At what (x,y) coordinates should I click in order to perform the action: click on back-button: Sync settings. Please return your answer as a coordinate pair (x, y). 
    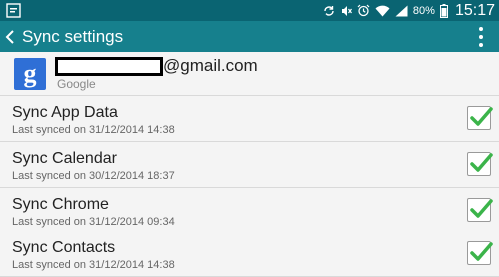
    Looking at the image, I should click on (62, 36).